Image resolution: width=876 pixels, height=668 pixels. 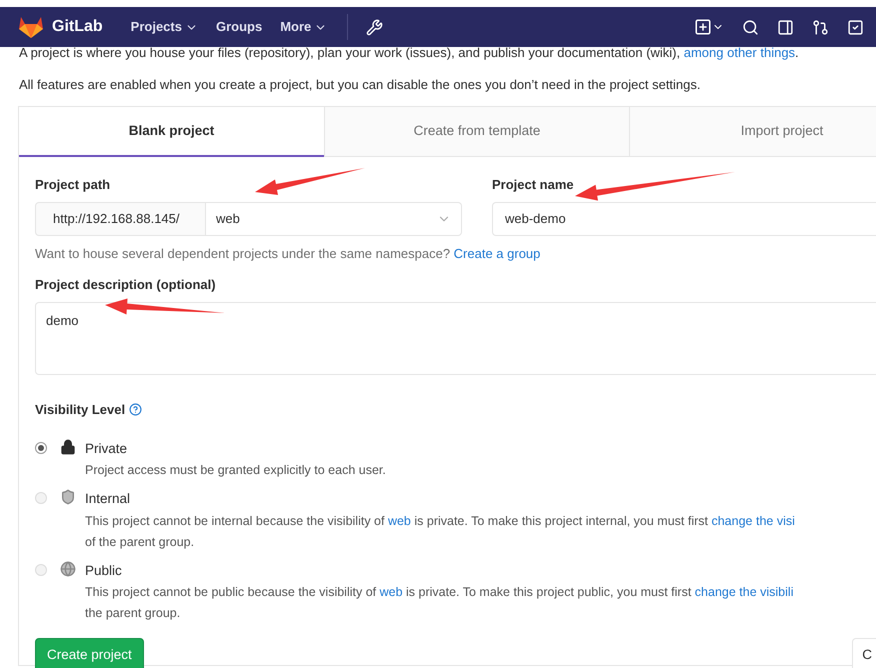 What do you see at coordinates (409, 53) in the screenshot?
I see `intro-text: A project is where you house your files (repository), plan your work (issues), and publish your documentation (wiki), among other things.` at bounding box center [409, 53].